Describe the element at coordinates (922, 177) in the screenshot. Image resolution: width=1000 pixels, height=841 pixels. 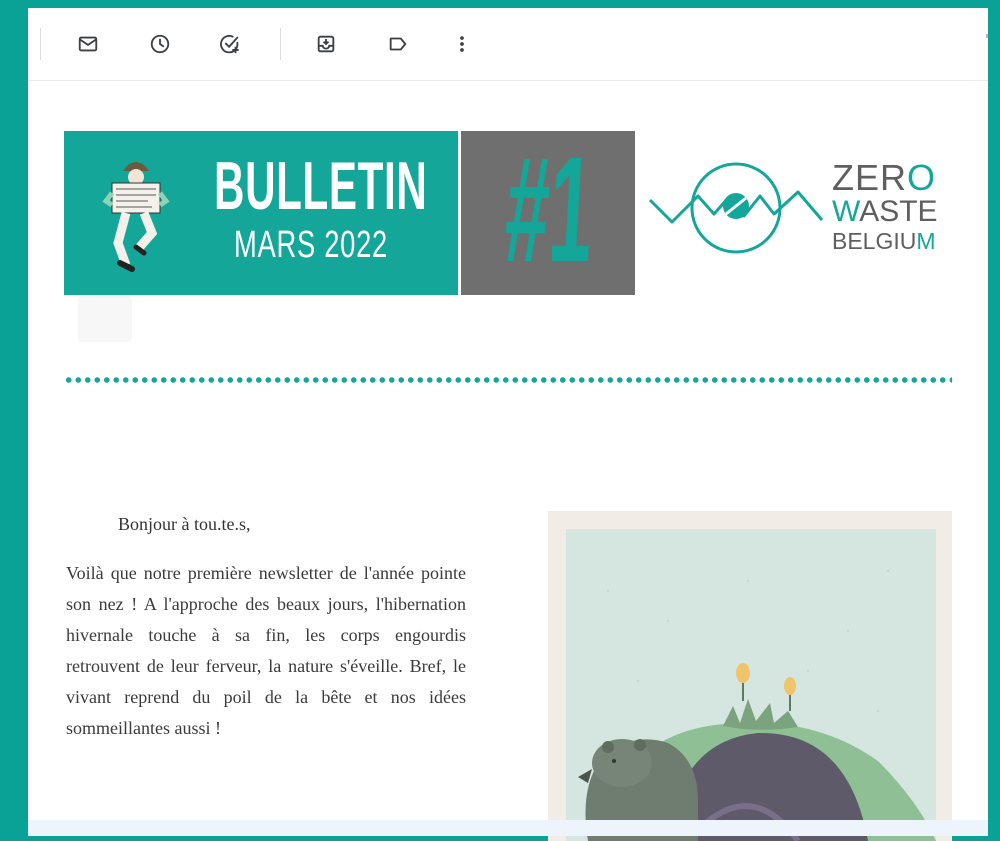
I see `logo-text-zero-o: O` at that location.